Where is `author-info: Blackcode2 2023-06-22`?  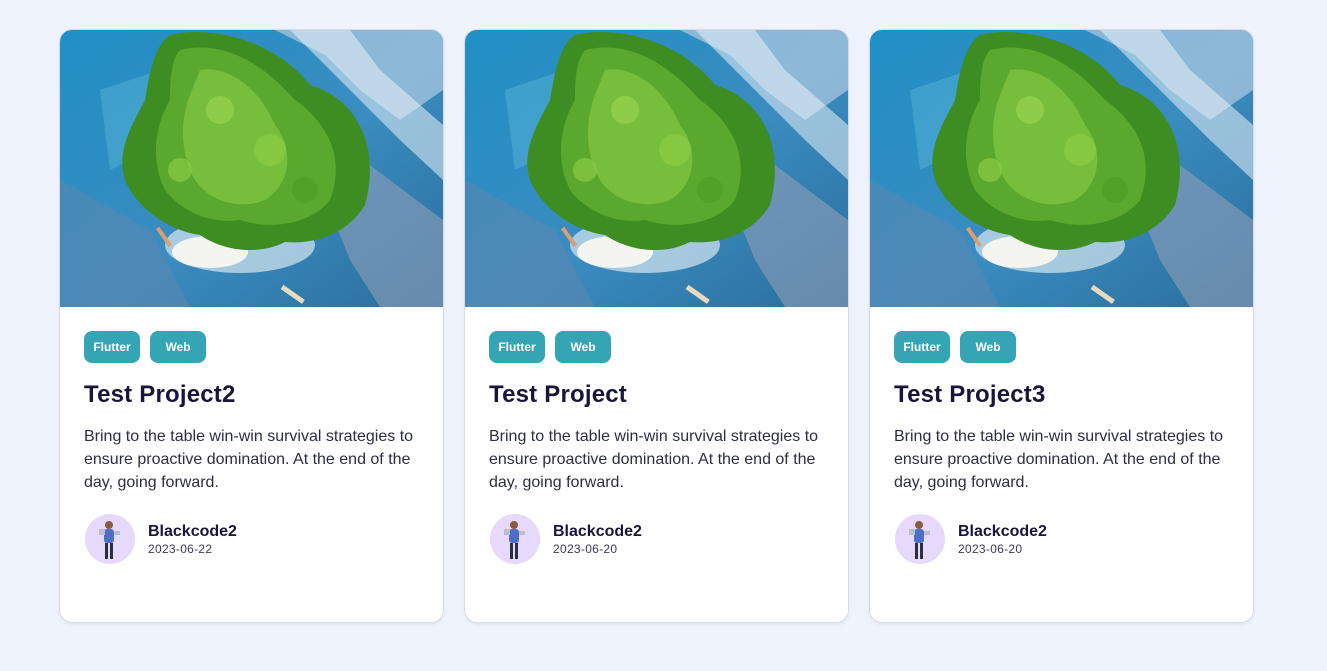 author-info: Blackcode2 2023-06-22 is located at coordinates (192, 539).